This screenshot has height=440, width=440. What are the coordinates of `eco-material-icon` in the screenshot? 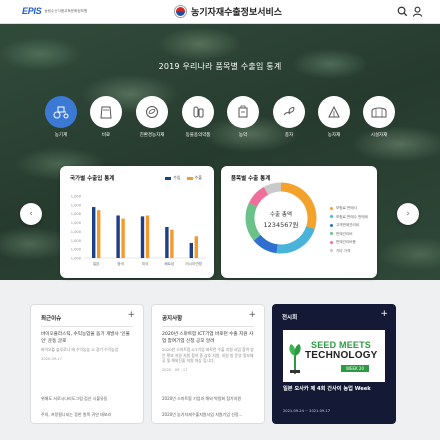 It's located at (152, 112).